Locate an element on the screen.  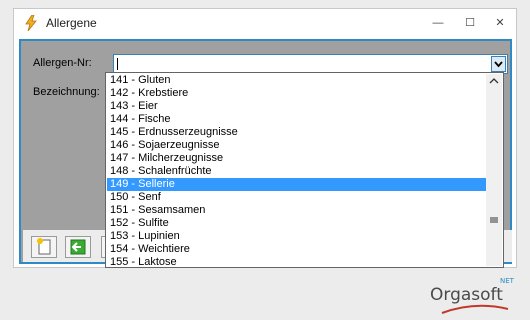
lightning-icon is located at coordinates (31, 23).